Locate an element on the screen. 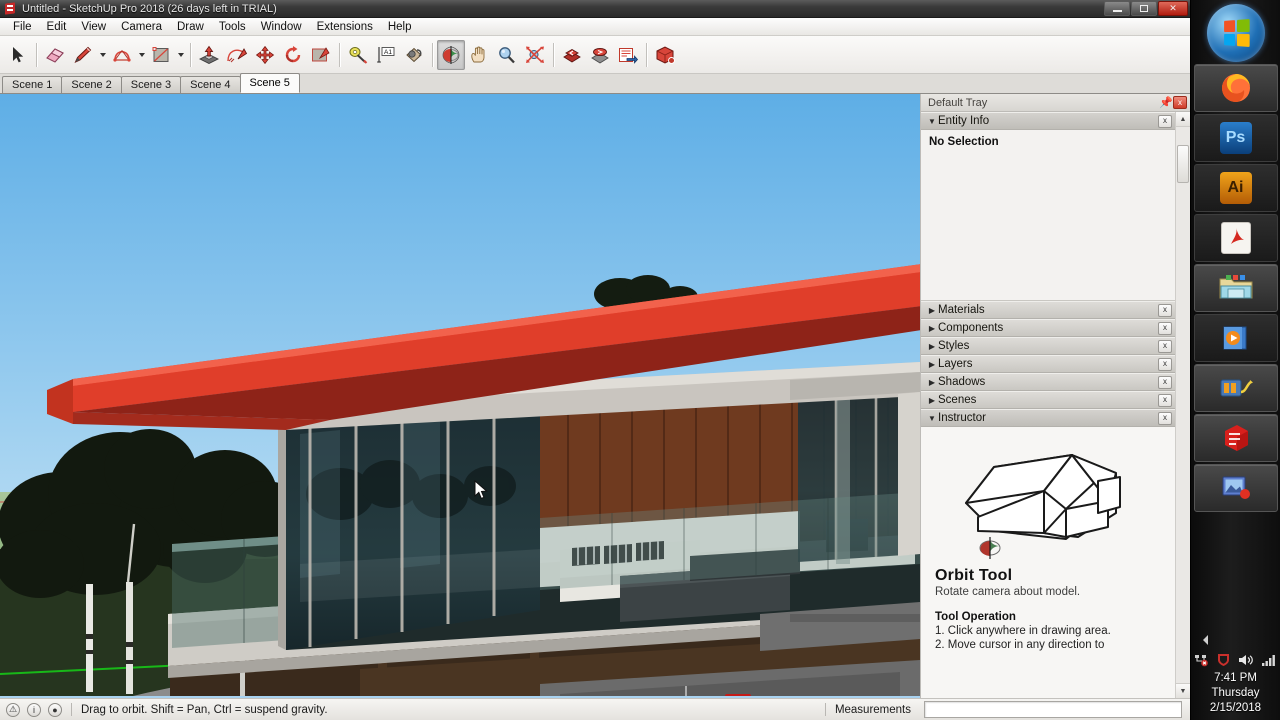  taskbar-video-editor is located at coordinates (1235, 388).